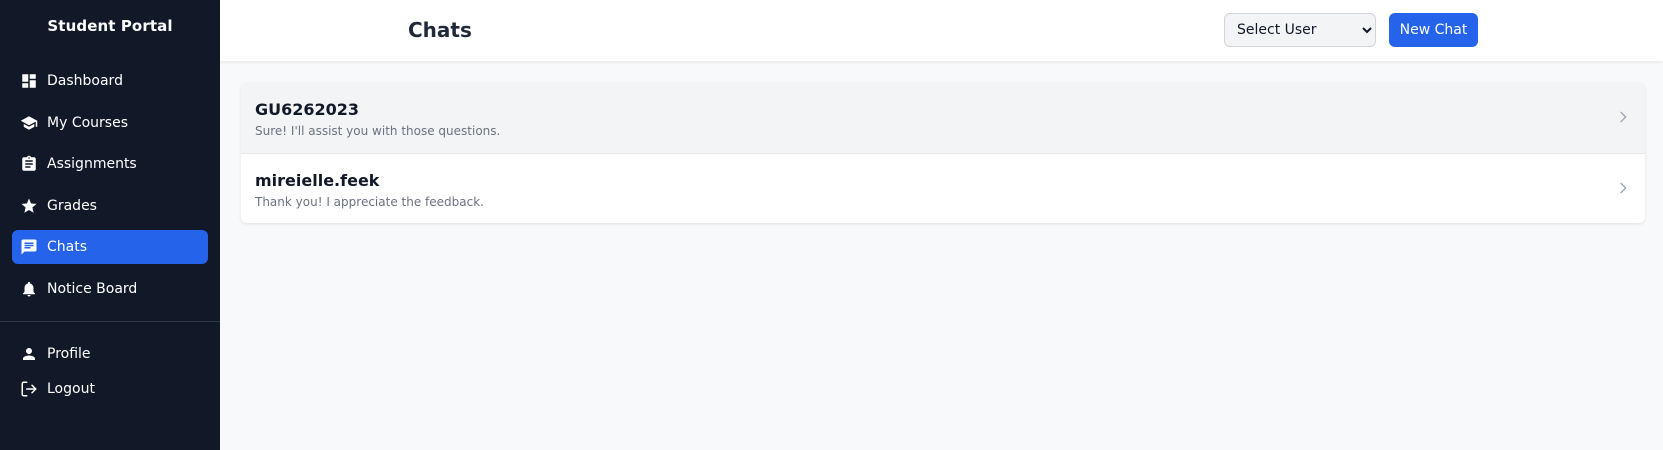 The width and height of the screenshot is (1663, 450). Describe the element at coordinates (369, 202) in the screenshot. I see `chat-preview: Thank you! I appreciate the feedback.` at that location.